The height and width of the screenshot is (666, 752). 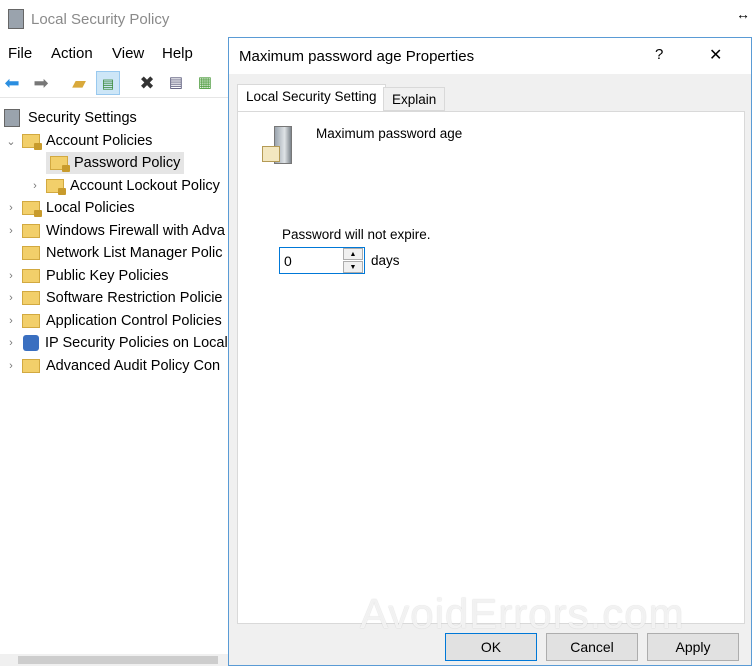 What do you see at coordinates (490, 56) in the screenshot?
I see `dialog-title-bar: Maximum password age Properties ? ✕` at bounding box center [490, 56].